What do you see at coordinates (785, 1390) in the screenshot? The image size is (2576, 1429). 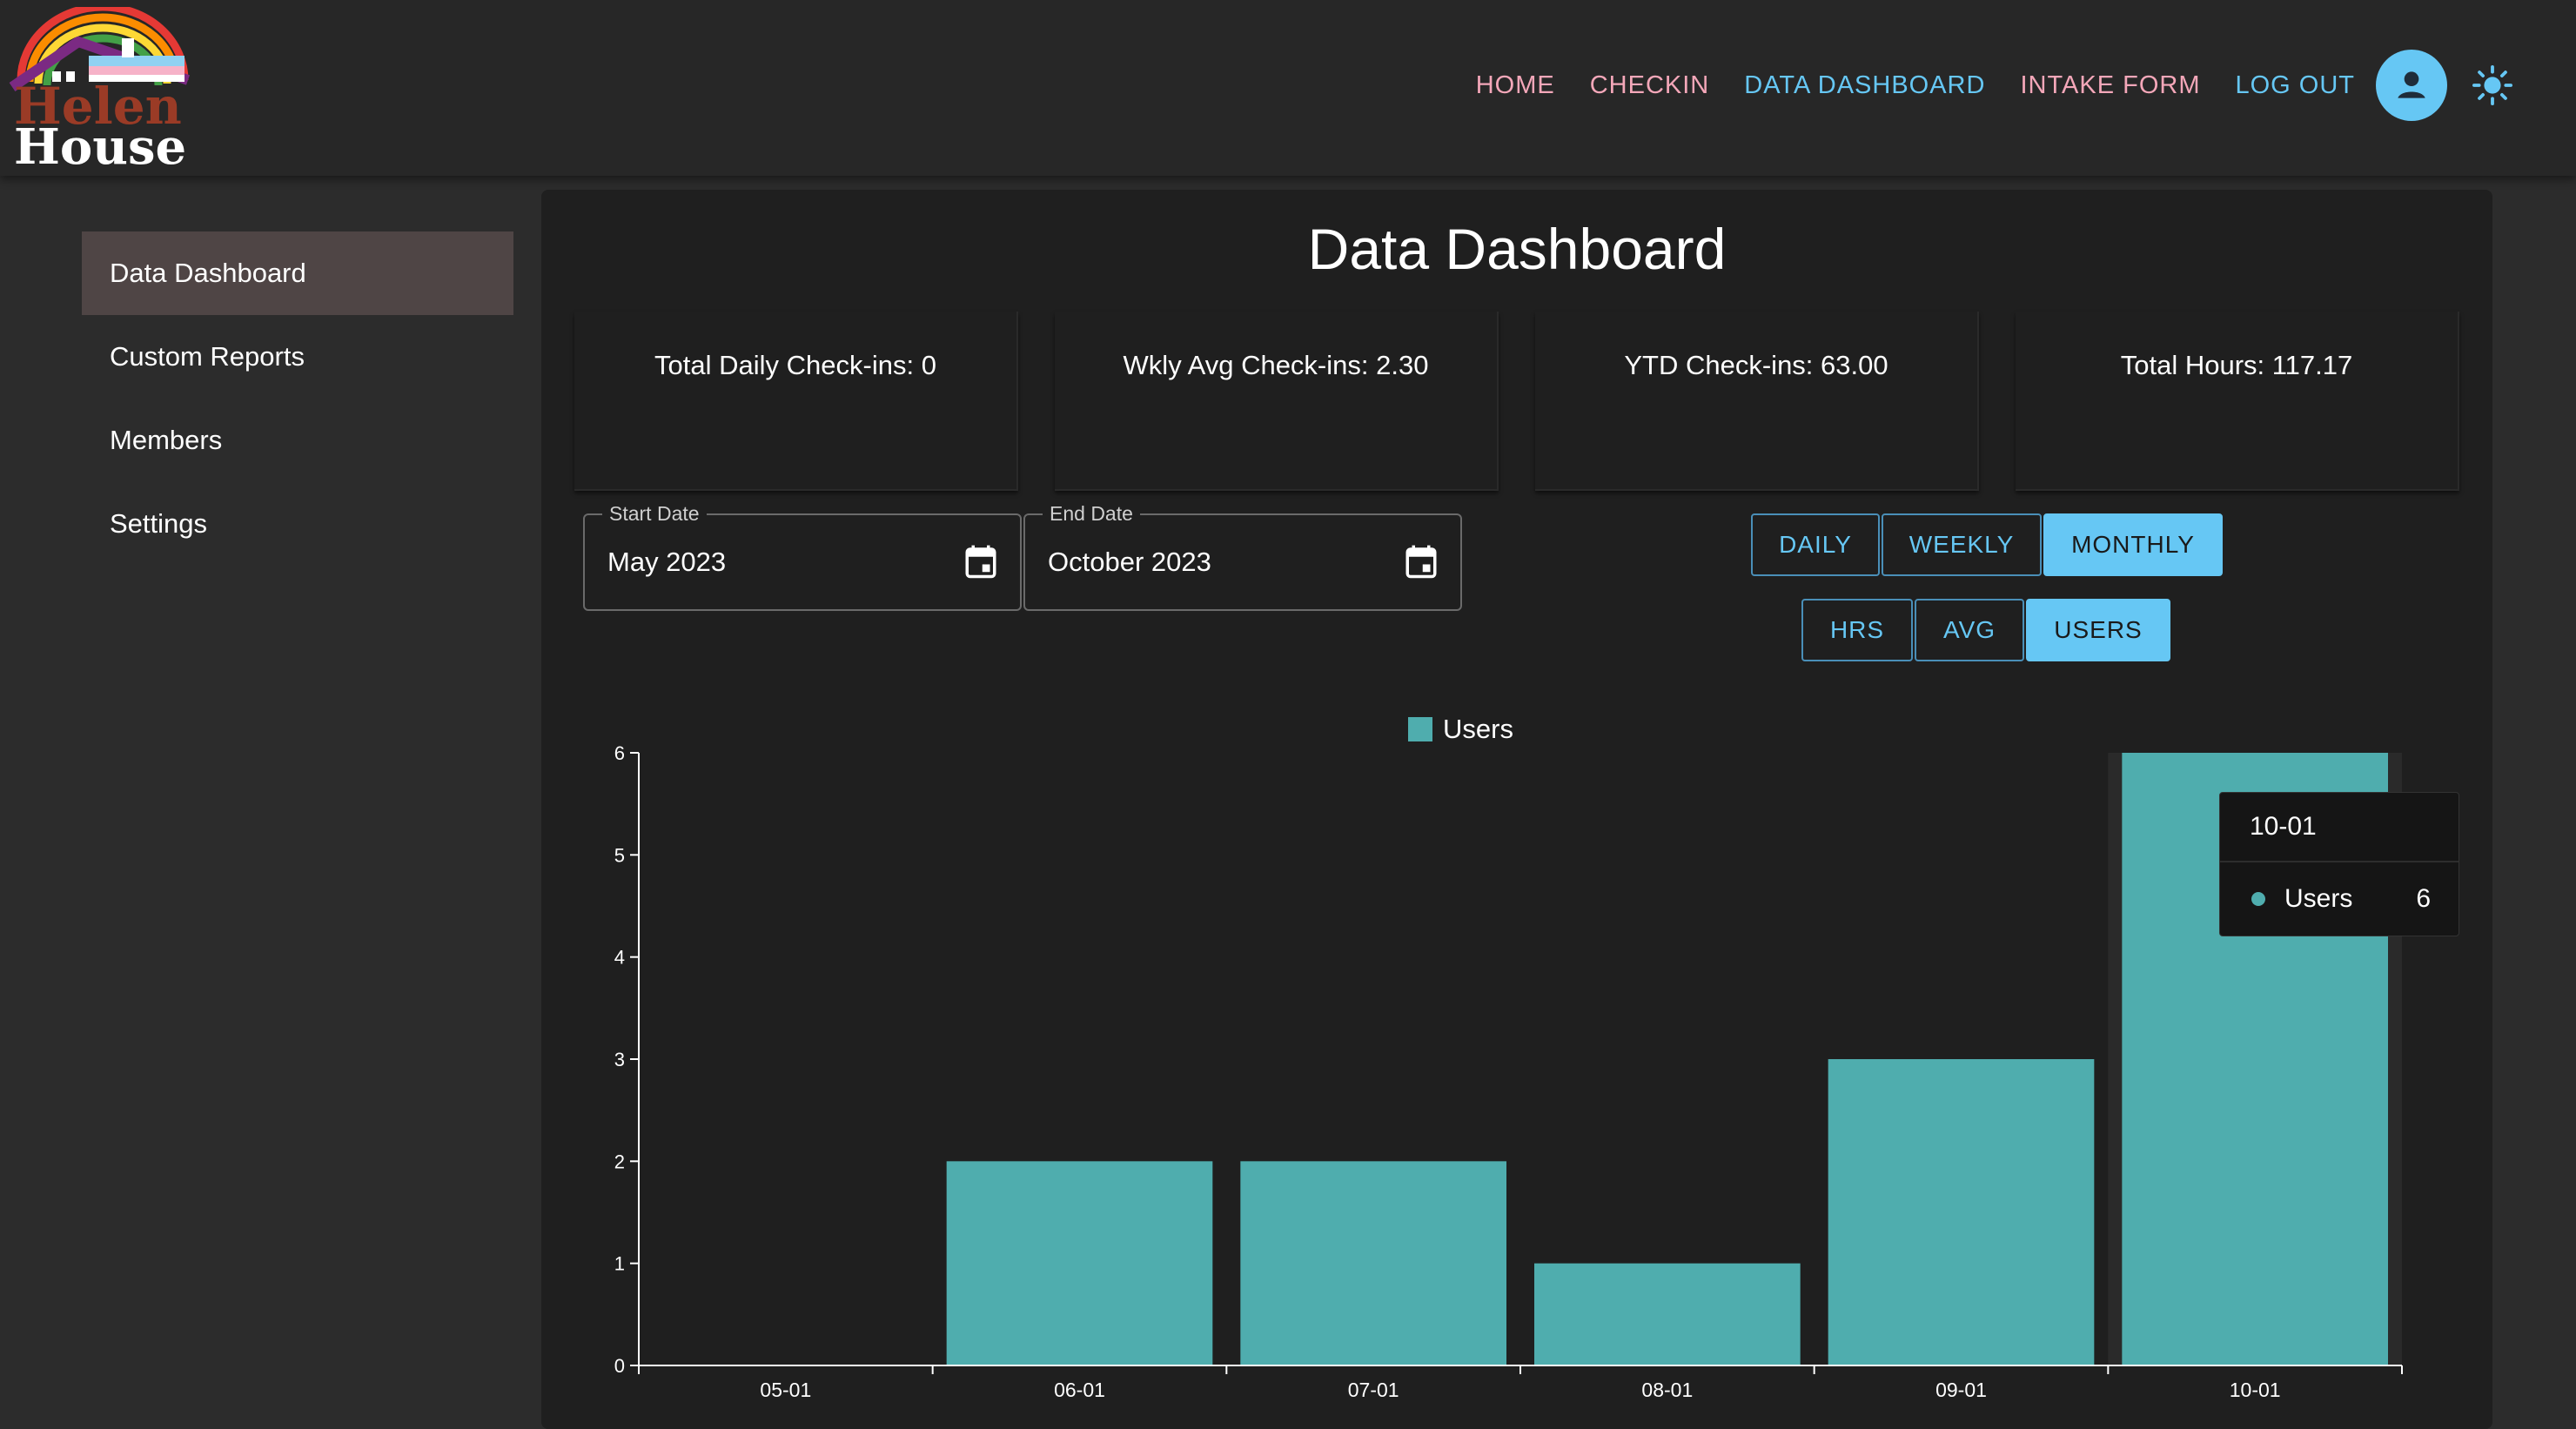 I see `x-tick-label: 05-01` at bounding box center [785, 1390].